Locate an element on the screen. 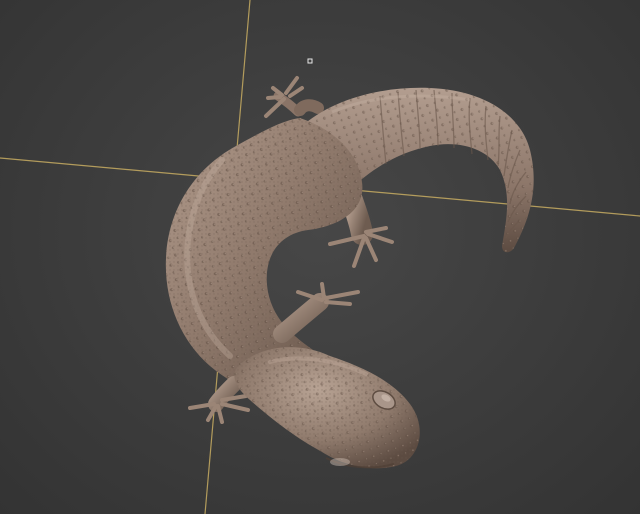 This screenshot has width=640, height=514. pivot-marker-icon is located at coordinates (310, 61).